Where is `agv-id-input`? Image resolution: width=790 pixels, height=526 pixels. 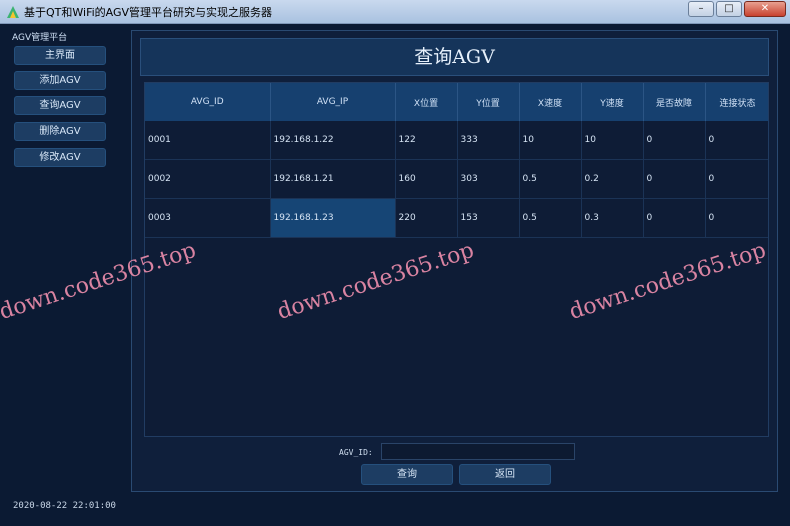 agv-id-input is located at coordinates (478, 451).